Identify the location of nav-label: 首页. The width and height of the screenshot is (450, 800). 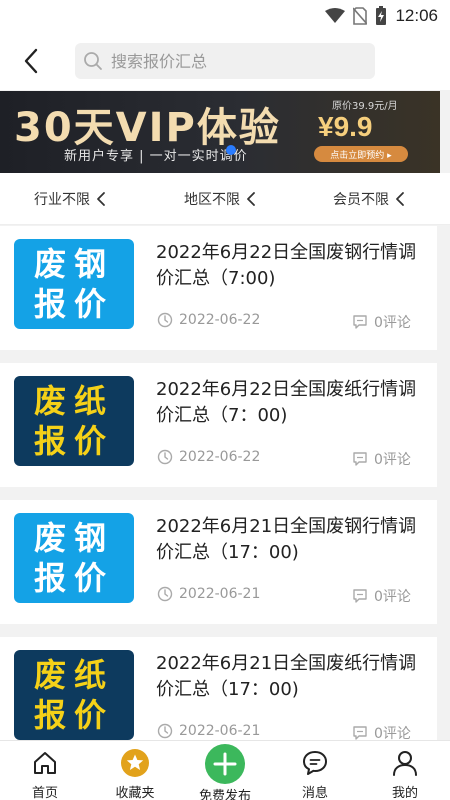
(44, 793).